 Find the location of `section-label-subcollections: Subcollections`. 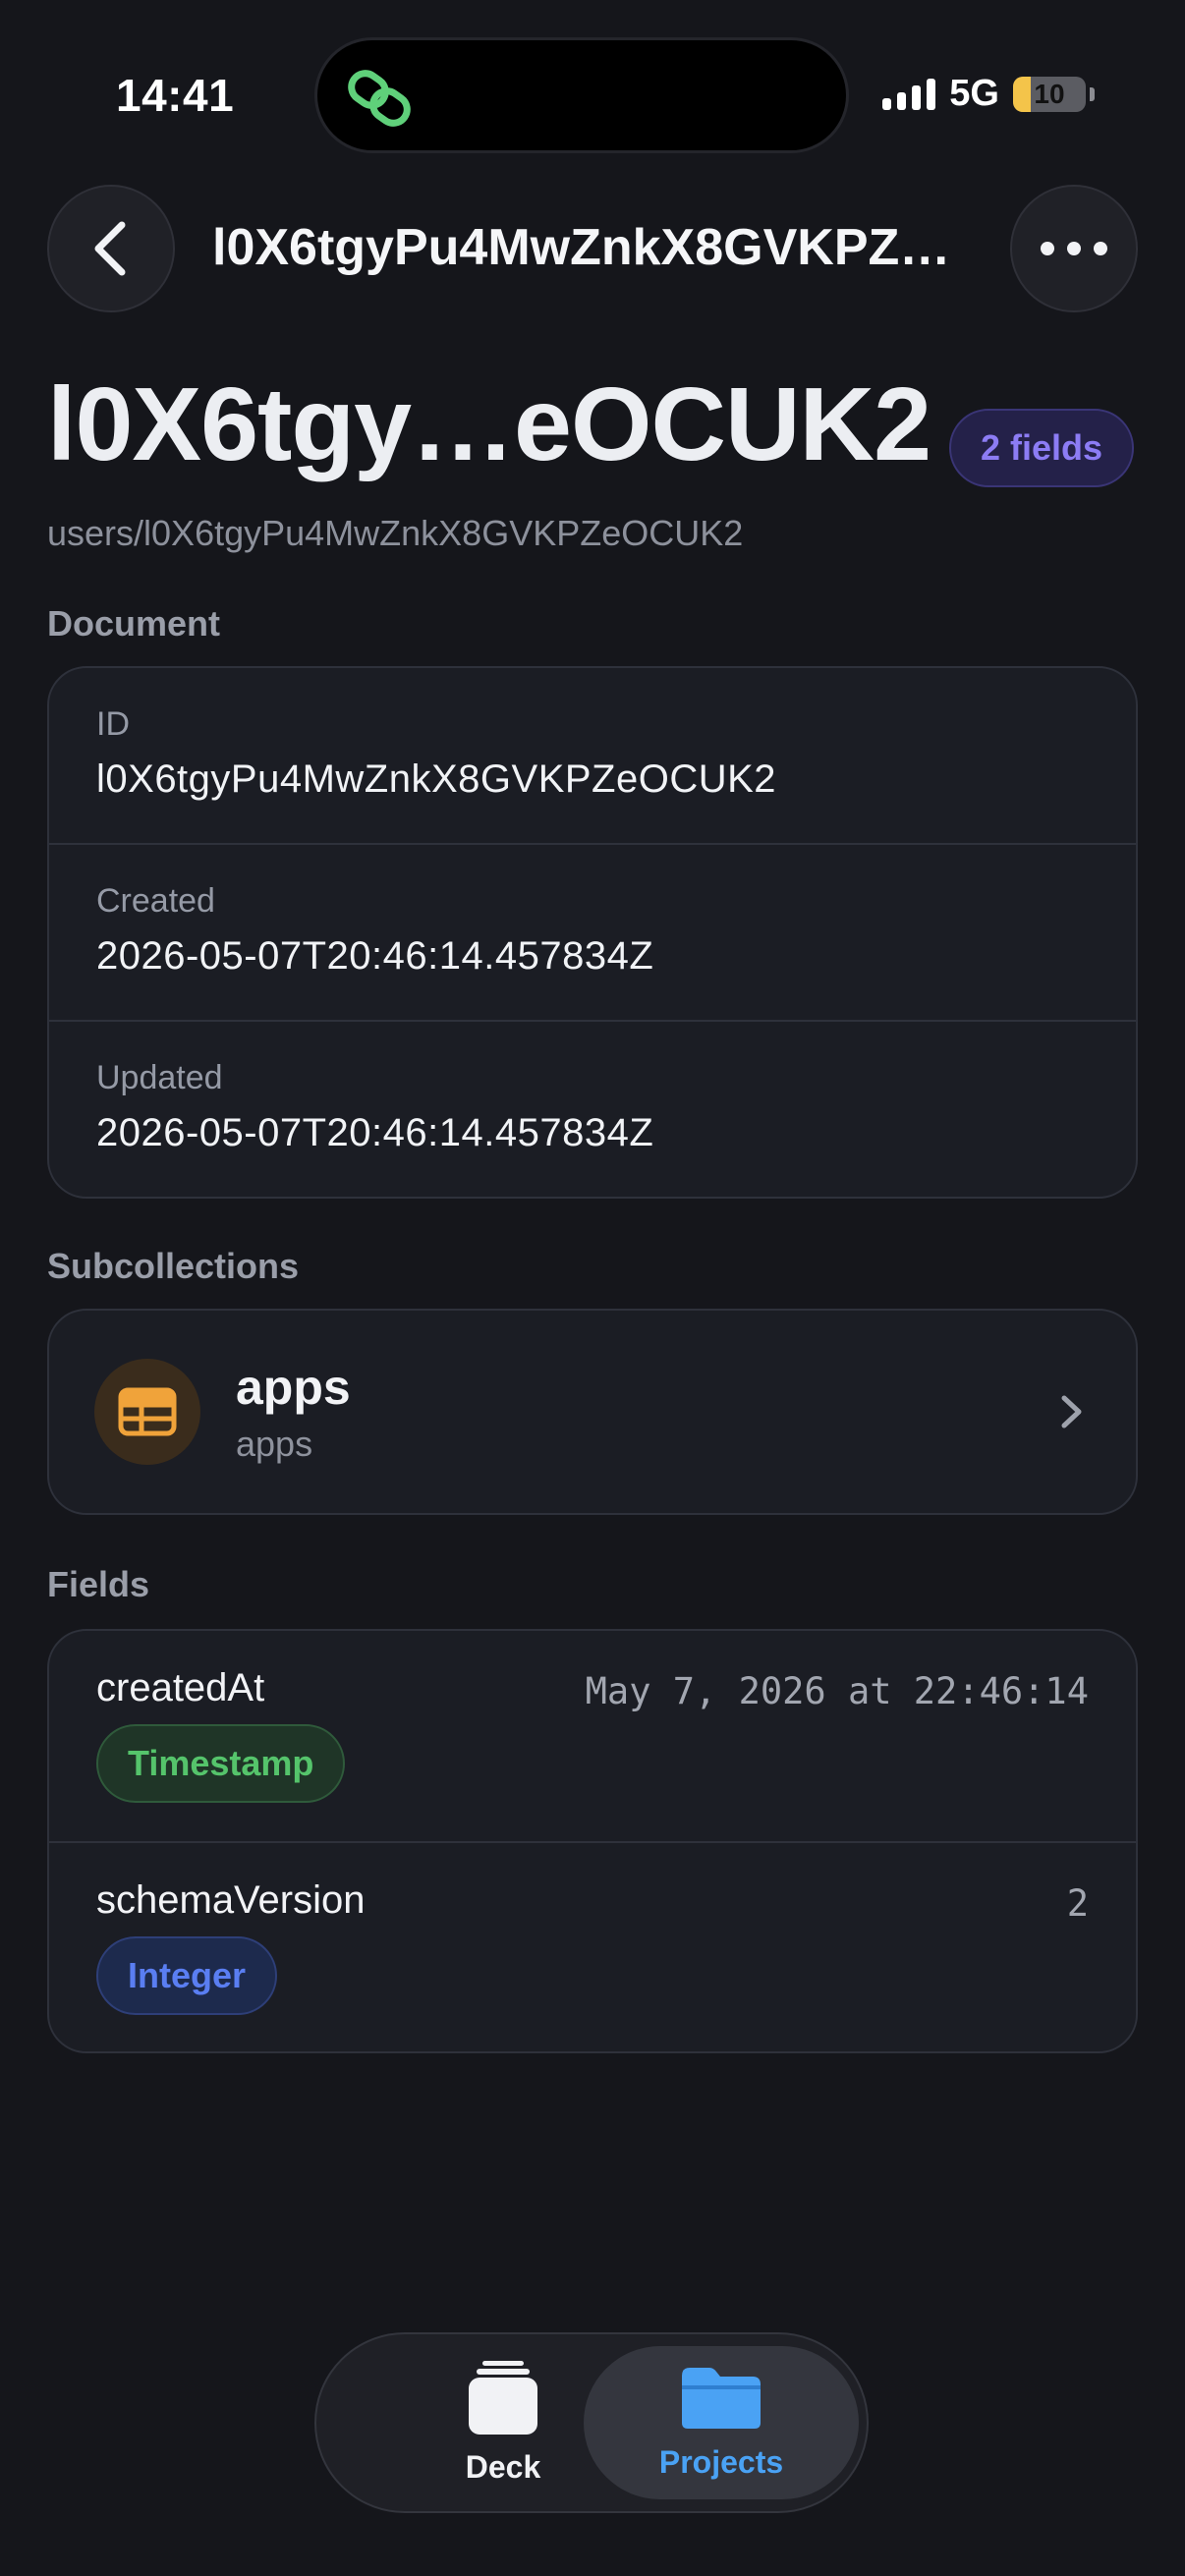

section-label-subcollections: Subcollections is located at coordinates (174, 1266).